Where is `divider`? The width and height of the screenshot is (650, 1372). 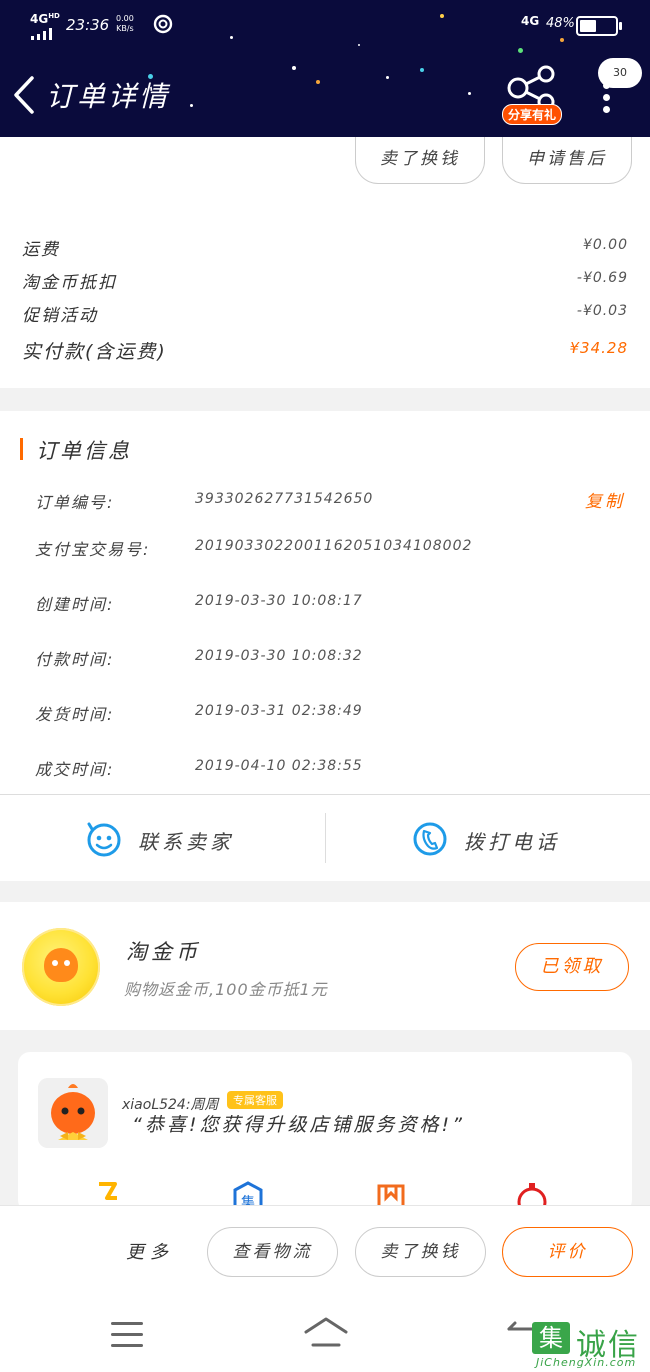
divider is located at coordinates (325, 794).